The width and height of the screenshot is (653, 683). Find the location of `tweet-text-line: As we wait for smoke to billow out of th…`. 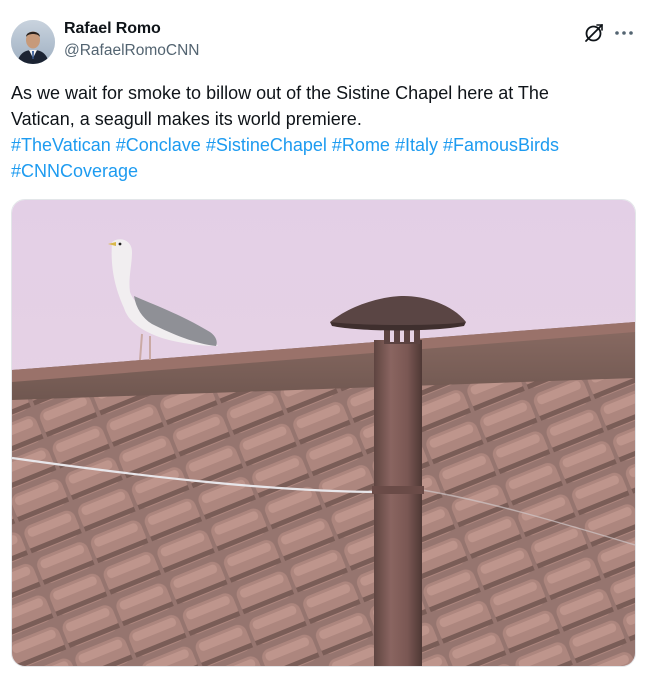

tweet-text-line: As we wait for smoke to billow out of th… is located at coordinates (280, 93).